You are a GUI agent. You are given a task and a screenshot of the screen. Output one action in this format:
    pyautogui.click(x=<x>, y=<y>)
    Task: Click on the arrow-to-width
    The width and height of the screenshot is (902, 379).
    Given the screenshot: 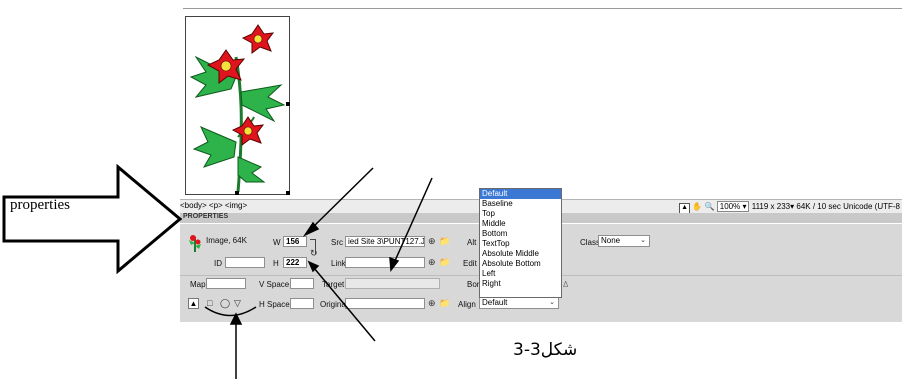 What is the action you would take?
    pyautogui.click(x=342, y=198)
    